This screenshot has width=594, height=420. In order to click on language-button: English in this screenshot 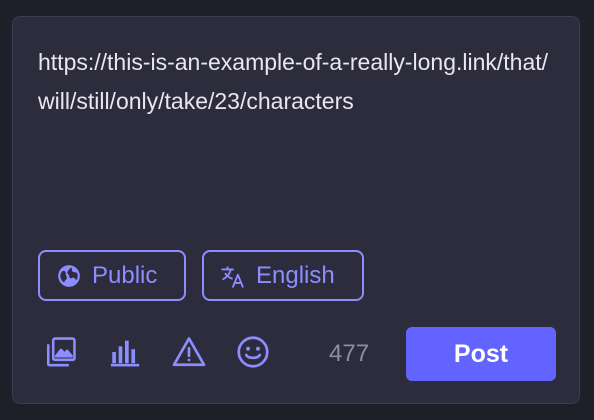, I will do `click(283, 275)`.